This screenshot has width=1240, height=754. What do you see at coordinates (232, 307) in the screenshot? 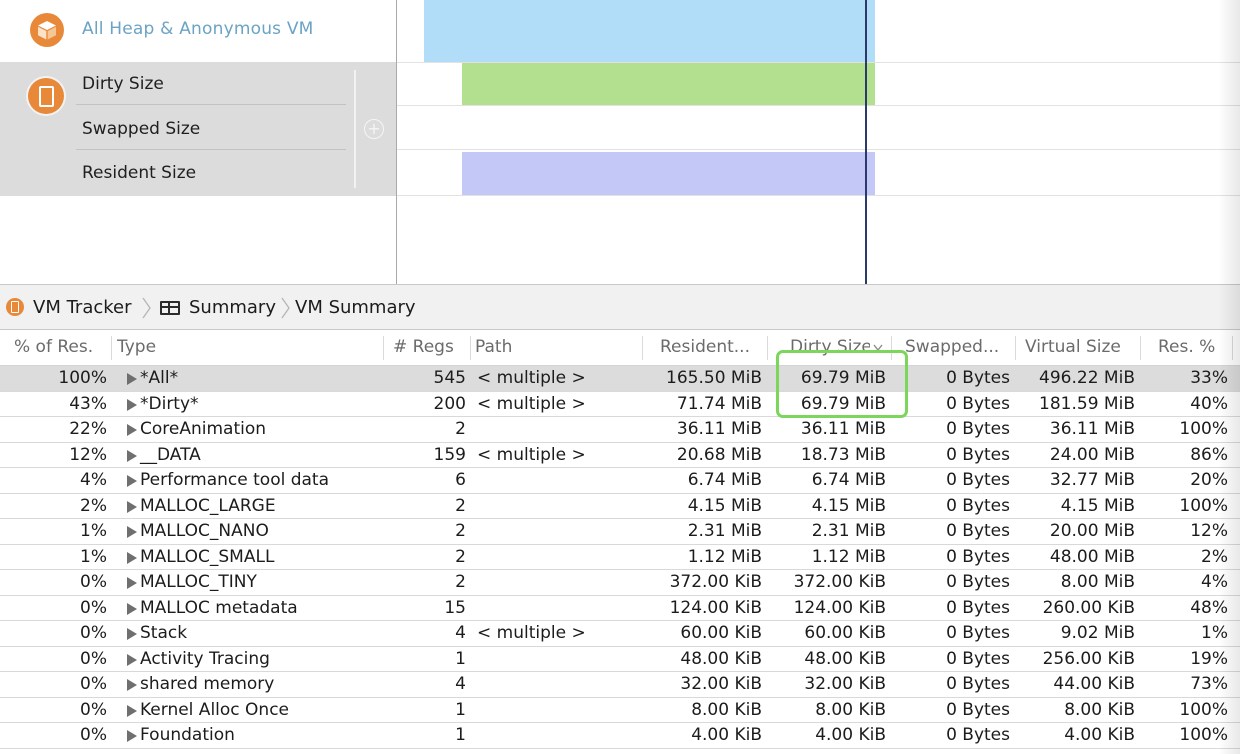
I see `jumpbar-summary: Summary` at bounding box center [232, 307].